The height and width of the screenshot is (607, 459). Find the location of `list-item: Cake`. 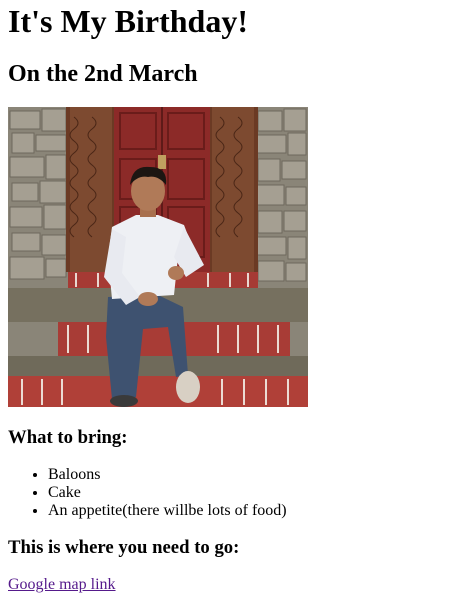

list-item: Cake is located at coordinates (249, 493).